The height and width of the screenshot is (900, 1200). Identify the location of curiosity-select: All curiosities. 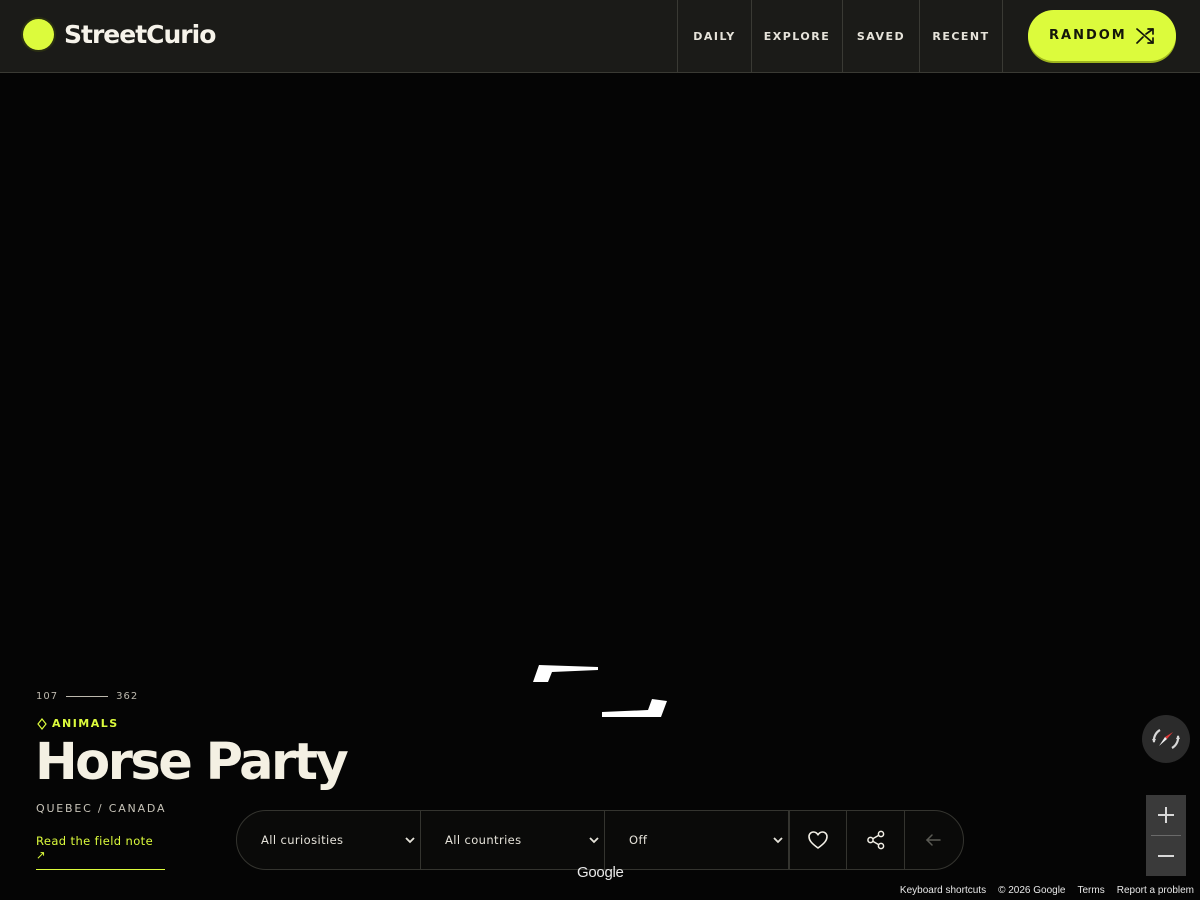
(329, 840).